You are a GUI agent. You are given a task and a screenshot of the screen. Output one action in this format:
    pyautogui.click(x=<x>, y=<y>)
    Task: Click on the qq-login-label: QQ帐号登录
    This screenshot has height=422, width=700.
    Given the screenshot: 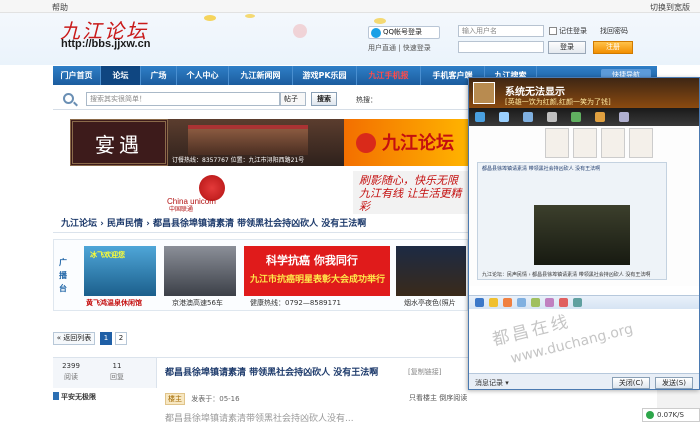 What is the action you would take?
    pyautogui.click(x=403, y=32)
    